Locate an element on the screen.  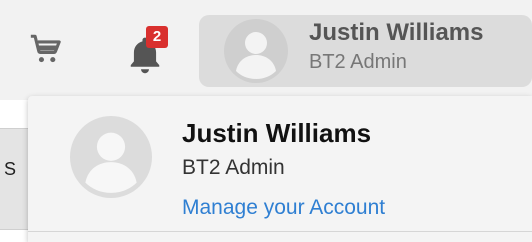
manage-account-link: Manage your Account is located at coordinates (283, 208).